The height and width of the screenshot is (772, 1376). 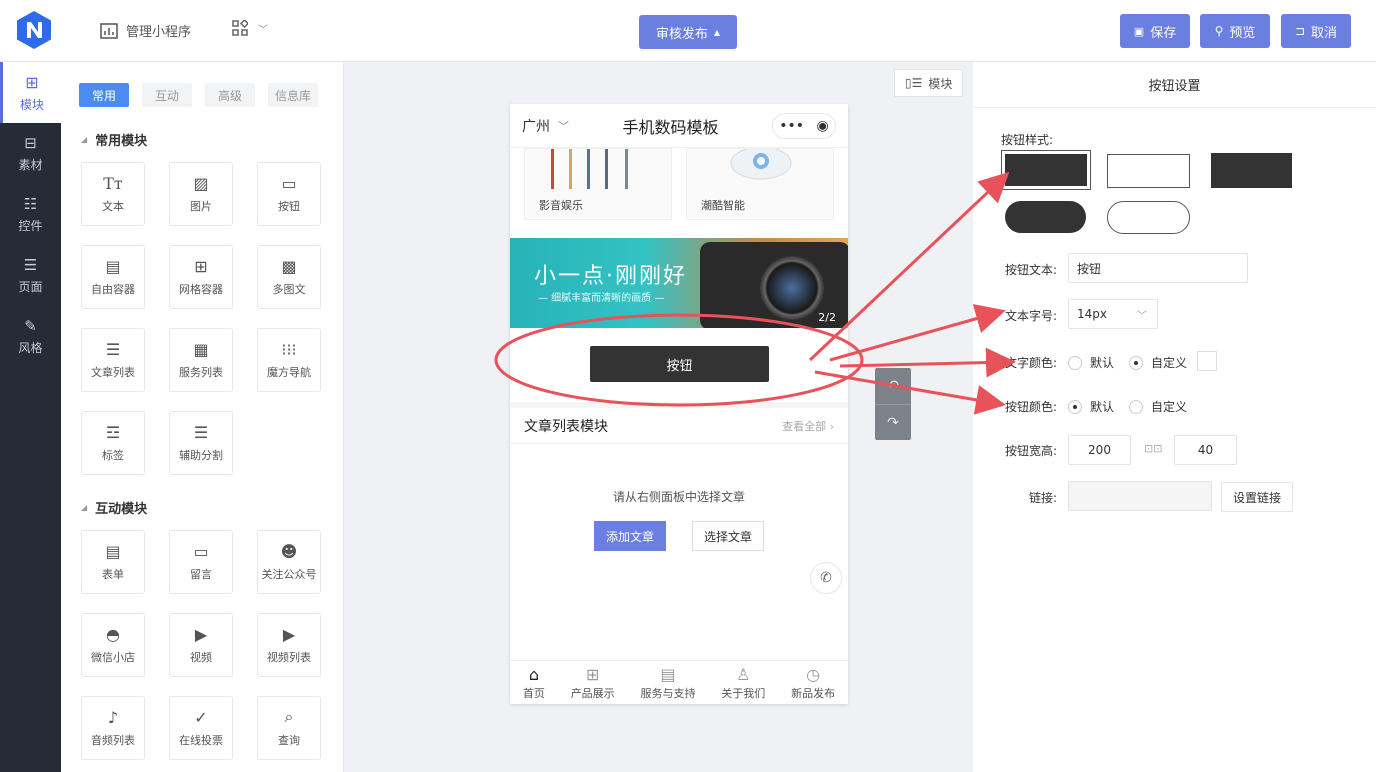 What do you see at coordinates (1251, 170) in the screenshot?
I see `style-option-solid-dark` at bounding box center [1251, 170].